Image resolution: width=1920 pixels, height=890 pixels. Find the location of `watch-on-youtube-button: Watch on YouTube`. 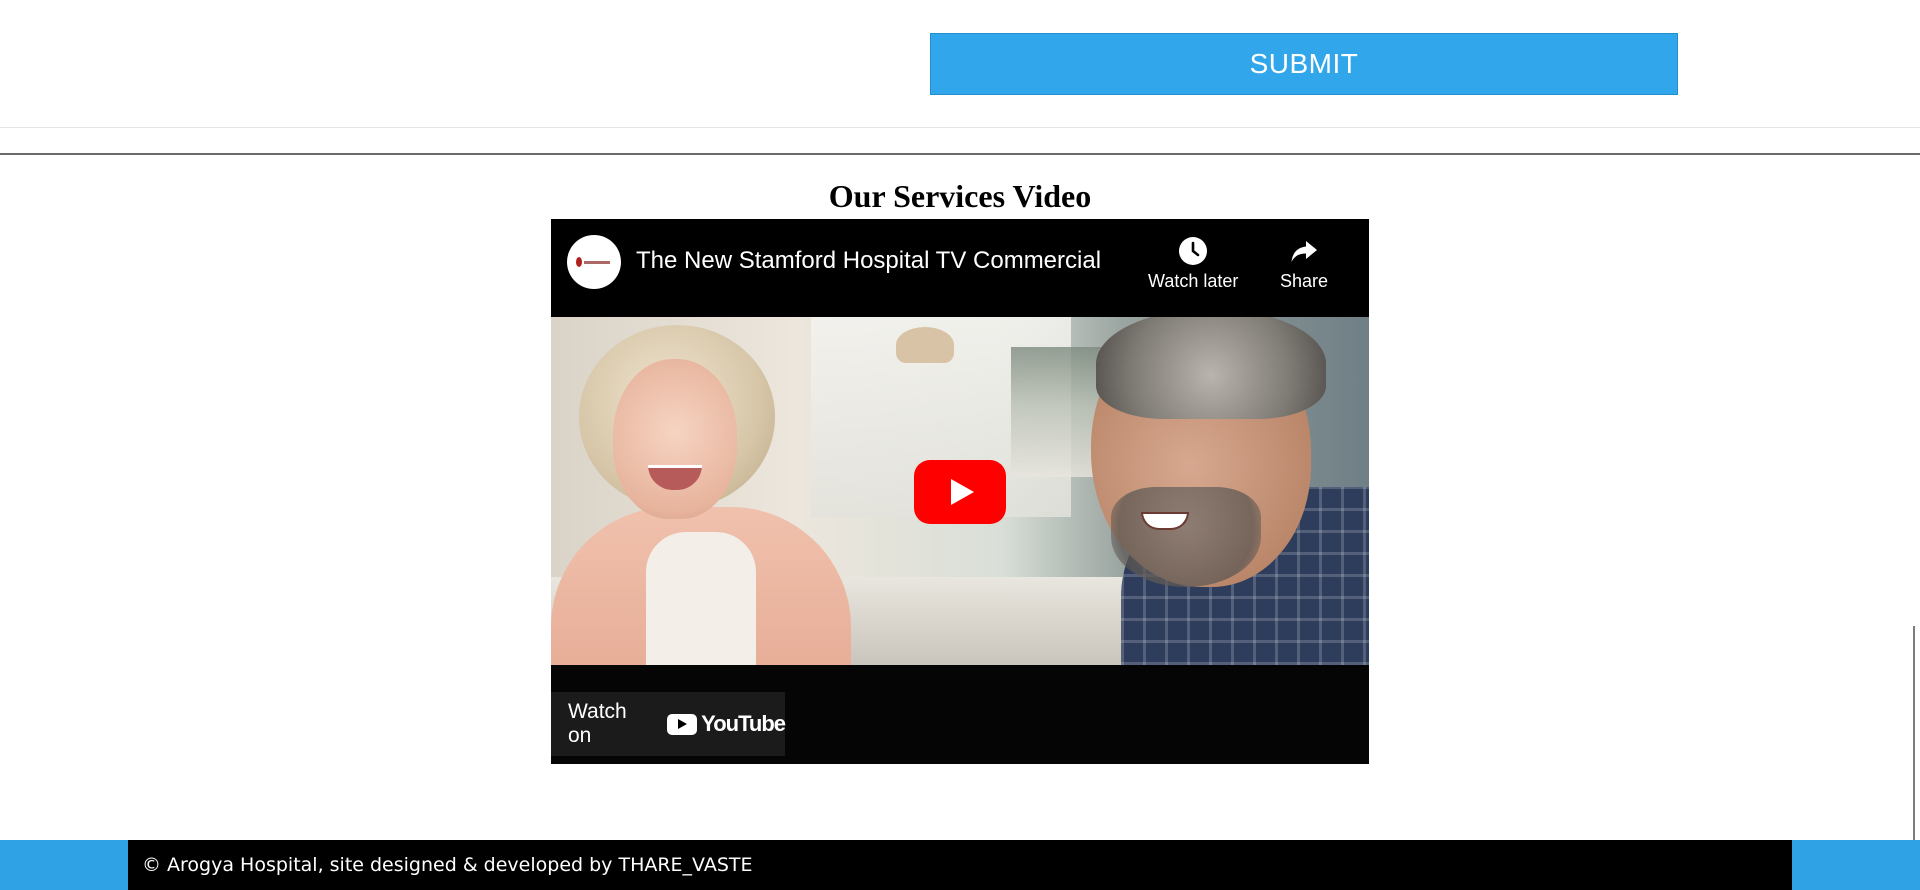

watch-on-youtube-button: Watch on YouTube is located at coordinates (668, 724).